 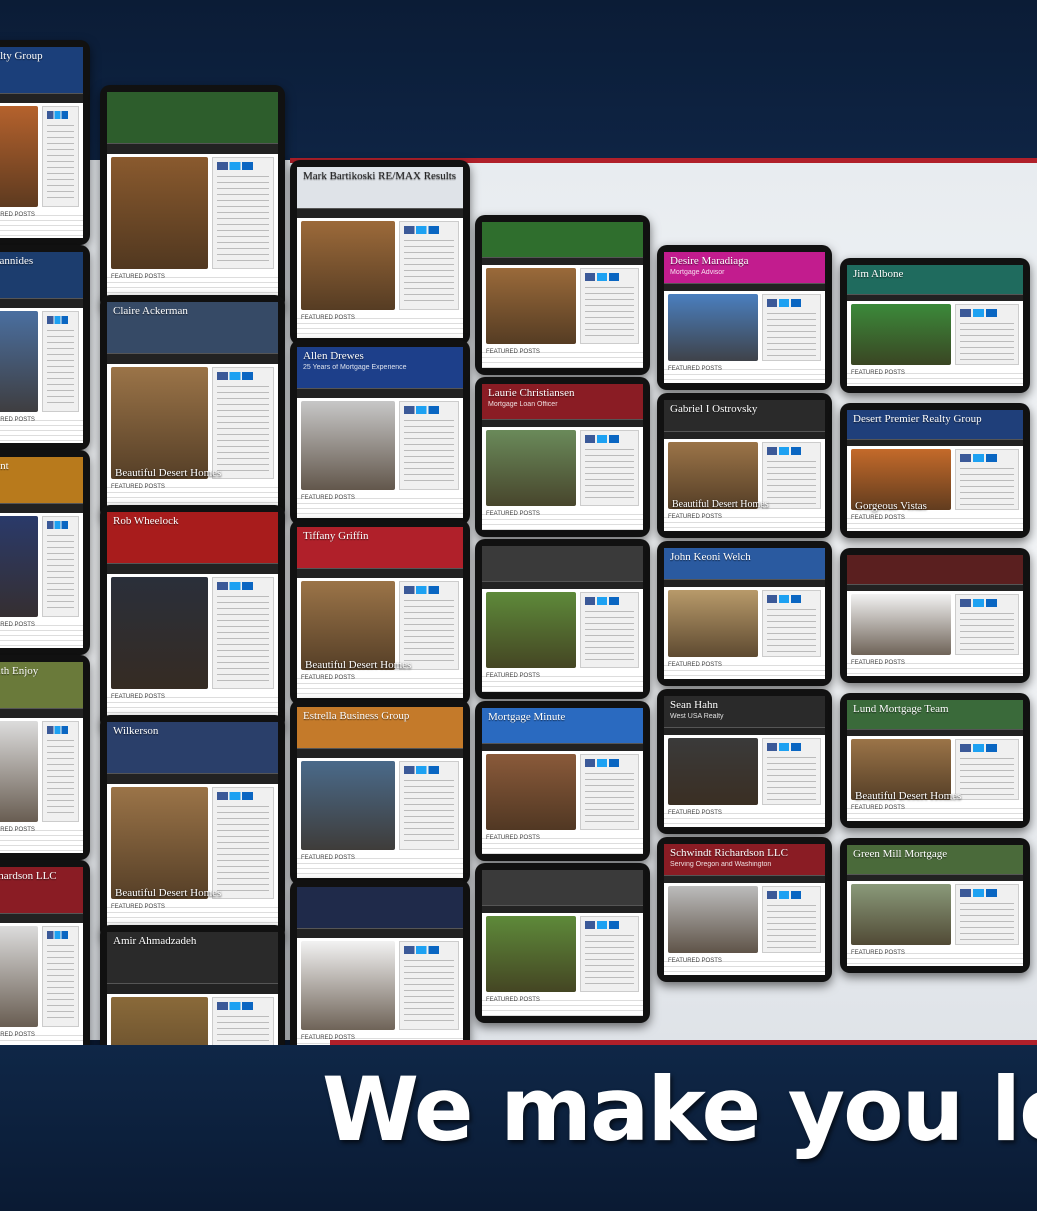 I want to click on site-tagline: West USA Realty, so click(x=697, y=716).